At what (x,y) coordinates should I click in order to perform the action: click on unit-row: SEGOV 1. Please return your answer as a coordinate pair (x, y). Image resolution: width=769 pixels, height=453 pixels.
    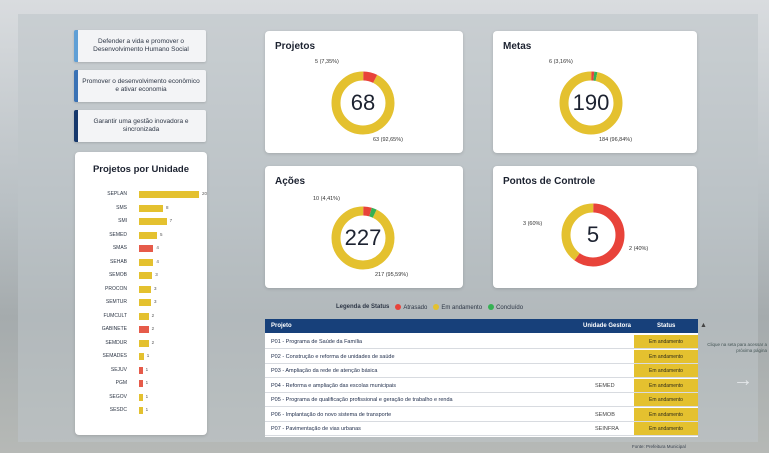
    Looking at the image, I should click on (149, 397).